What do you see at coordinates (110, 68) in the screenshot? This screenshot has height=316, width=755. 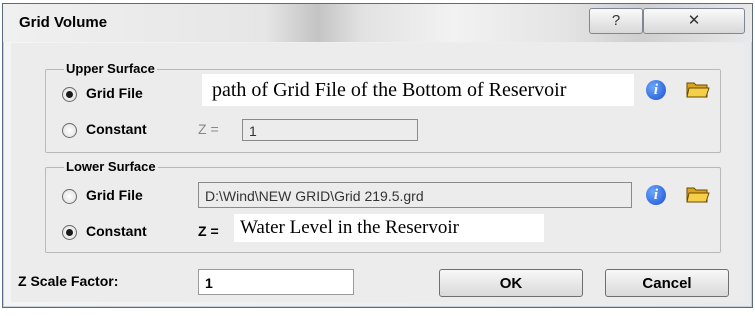 I see `upper-surface-legend: Upper Surface` at bounding box center [110, 68].